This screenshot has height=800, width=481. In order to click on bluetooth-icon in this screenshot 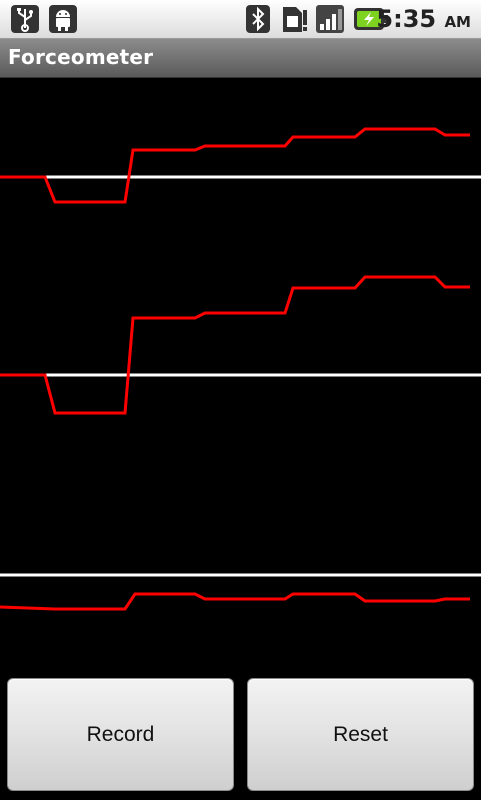, I will do `click(258, 19)`.